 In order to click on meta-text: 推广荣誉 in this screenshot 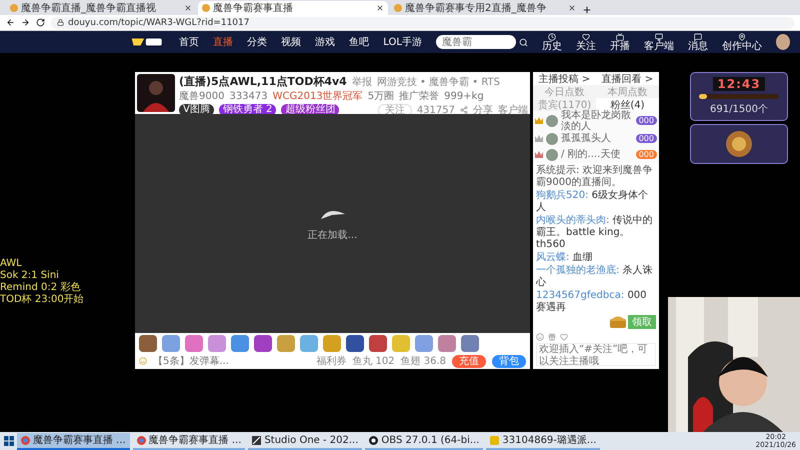, I will do `click(419, 96)`.